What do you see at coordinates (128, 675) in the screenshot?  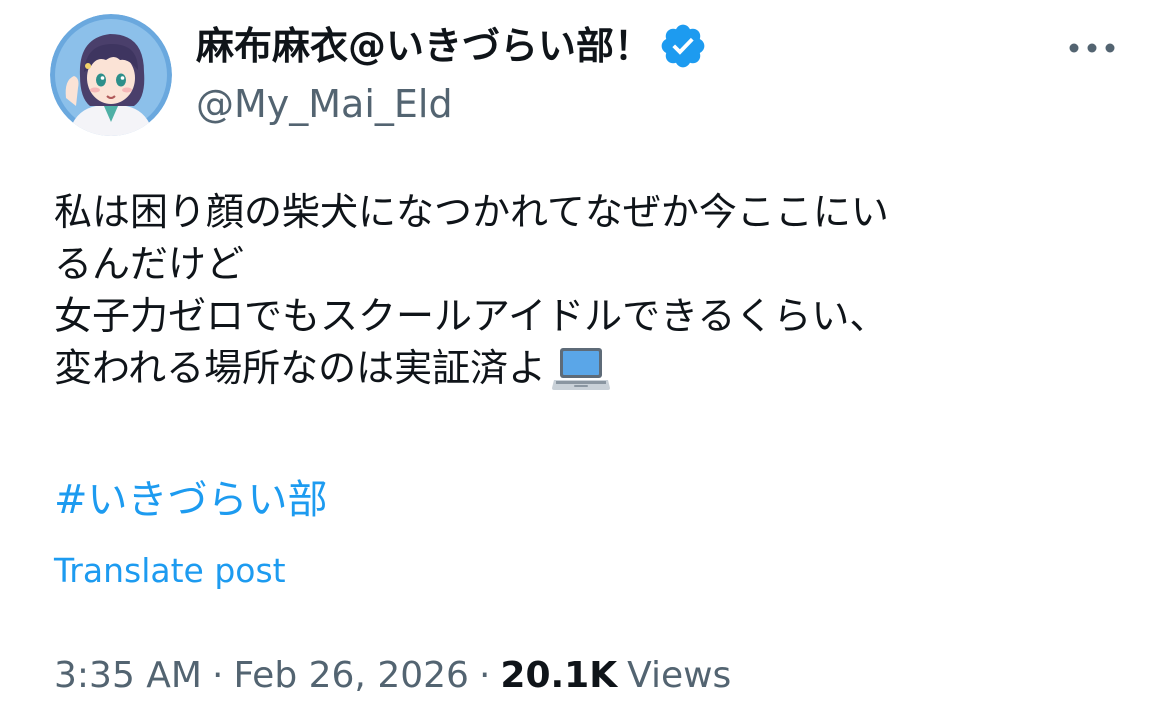 I see `post-time: 3:35 AM` at bounding box center [128, 675].